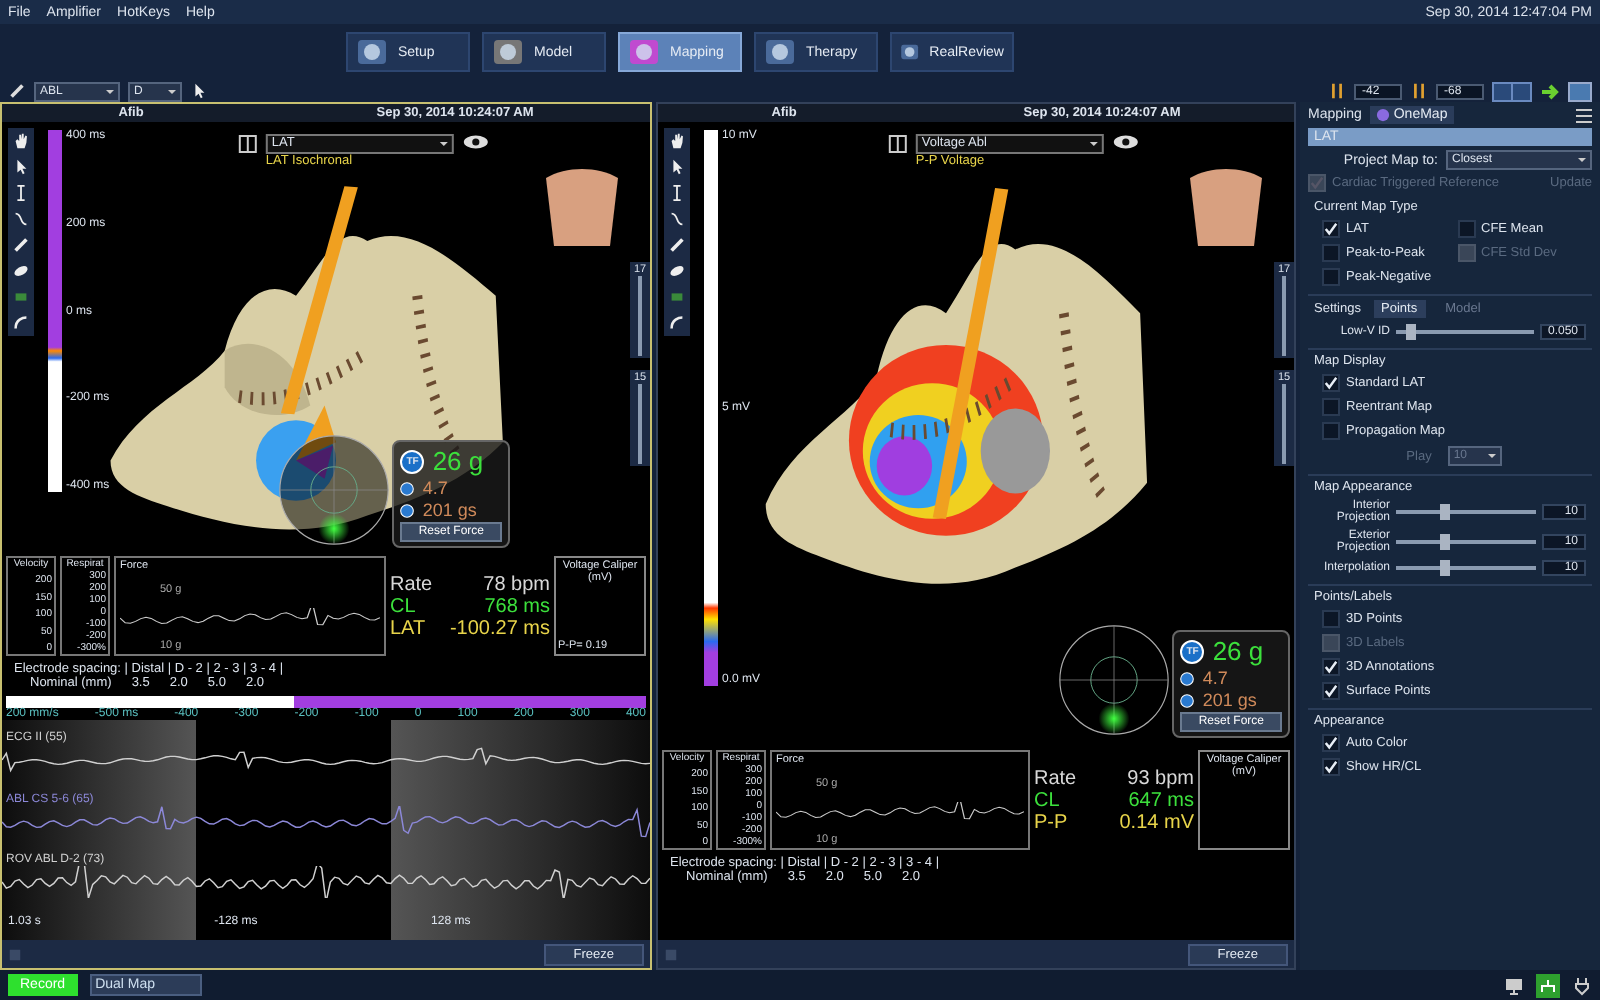  Describe the element at coordinates (1051, 822) in the screenshot. I see `readout-label: P-P` at that location.